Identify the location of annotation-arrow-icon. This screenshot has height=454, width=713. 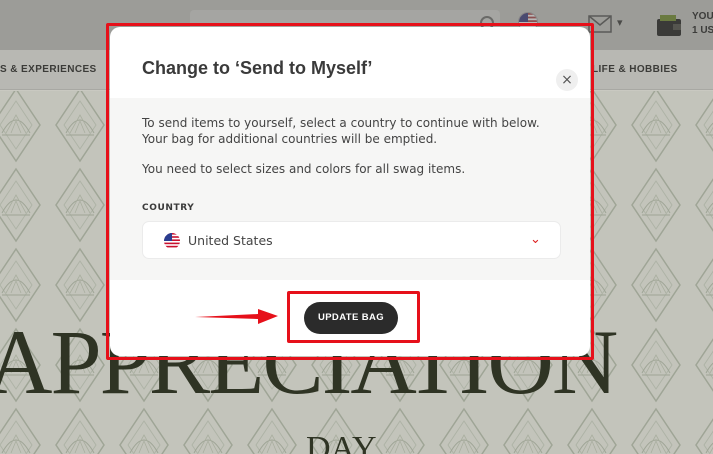
(236, 316).